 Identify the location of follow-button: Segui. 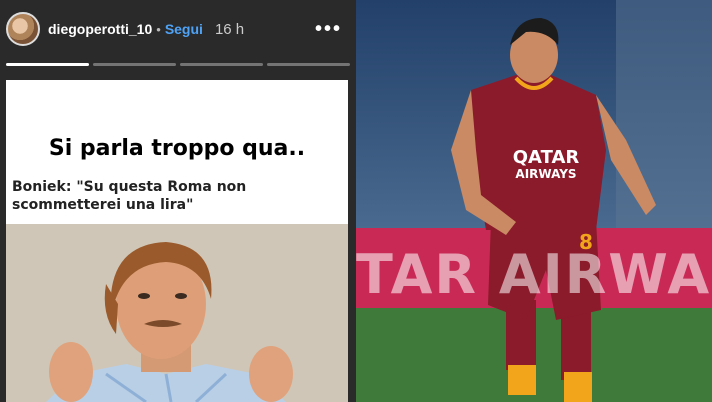
(184, 29).